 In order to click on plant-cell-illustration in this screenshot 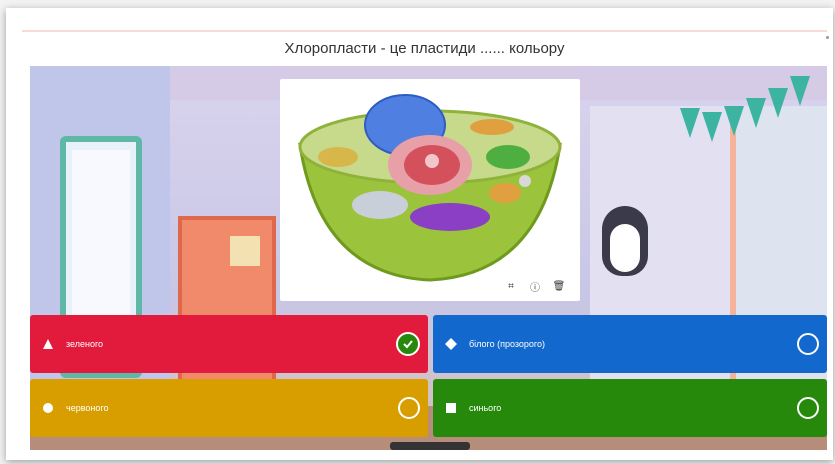, I will do `click(430, 188)`.